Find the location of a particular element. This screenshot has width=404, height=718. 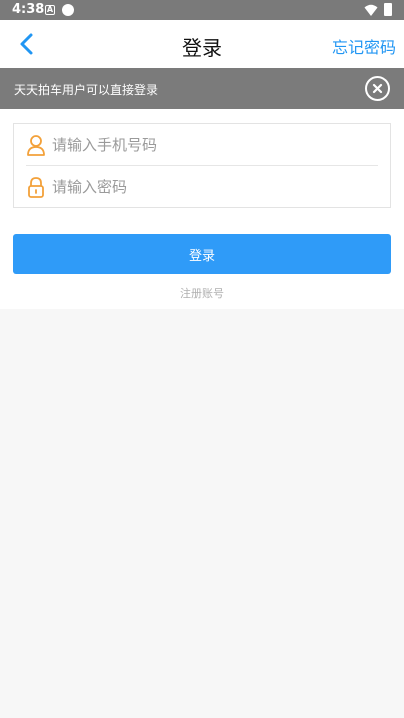

close-circle-icon is located at coordinates (377, 88).